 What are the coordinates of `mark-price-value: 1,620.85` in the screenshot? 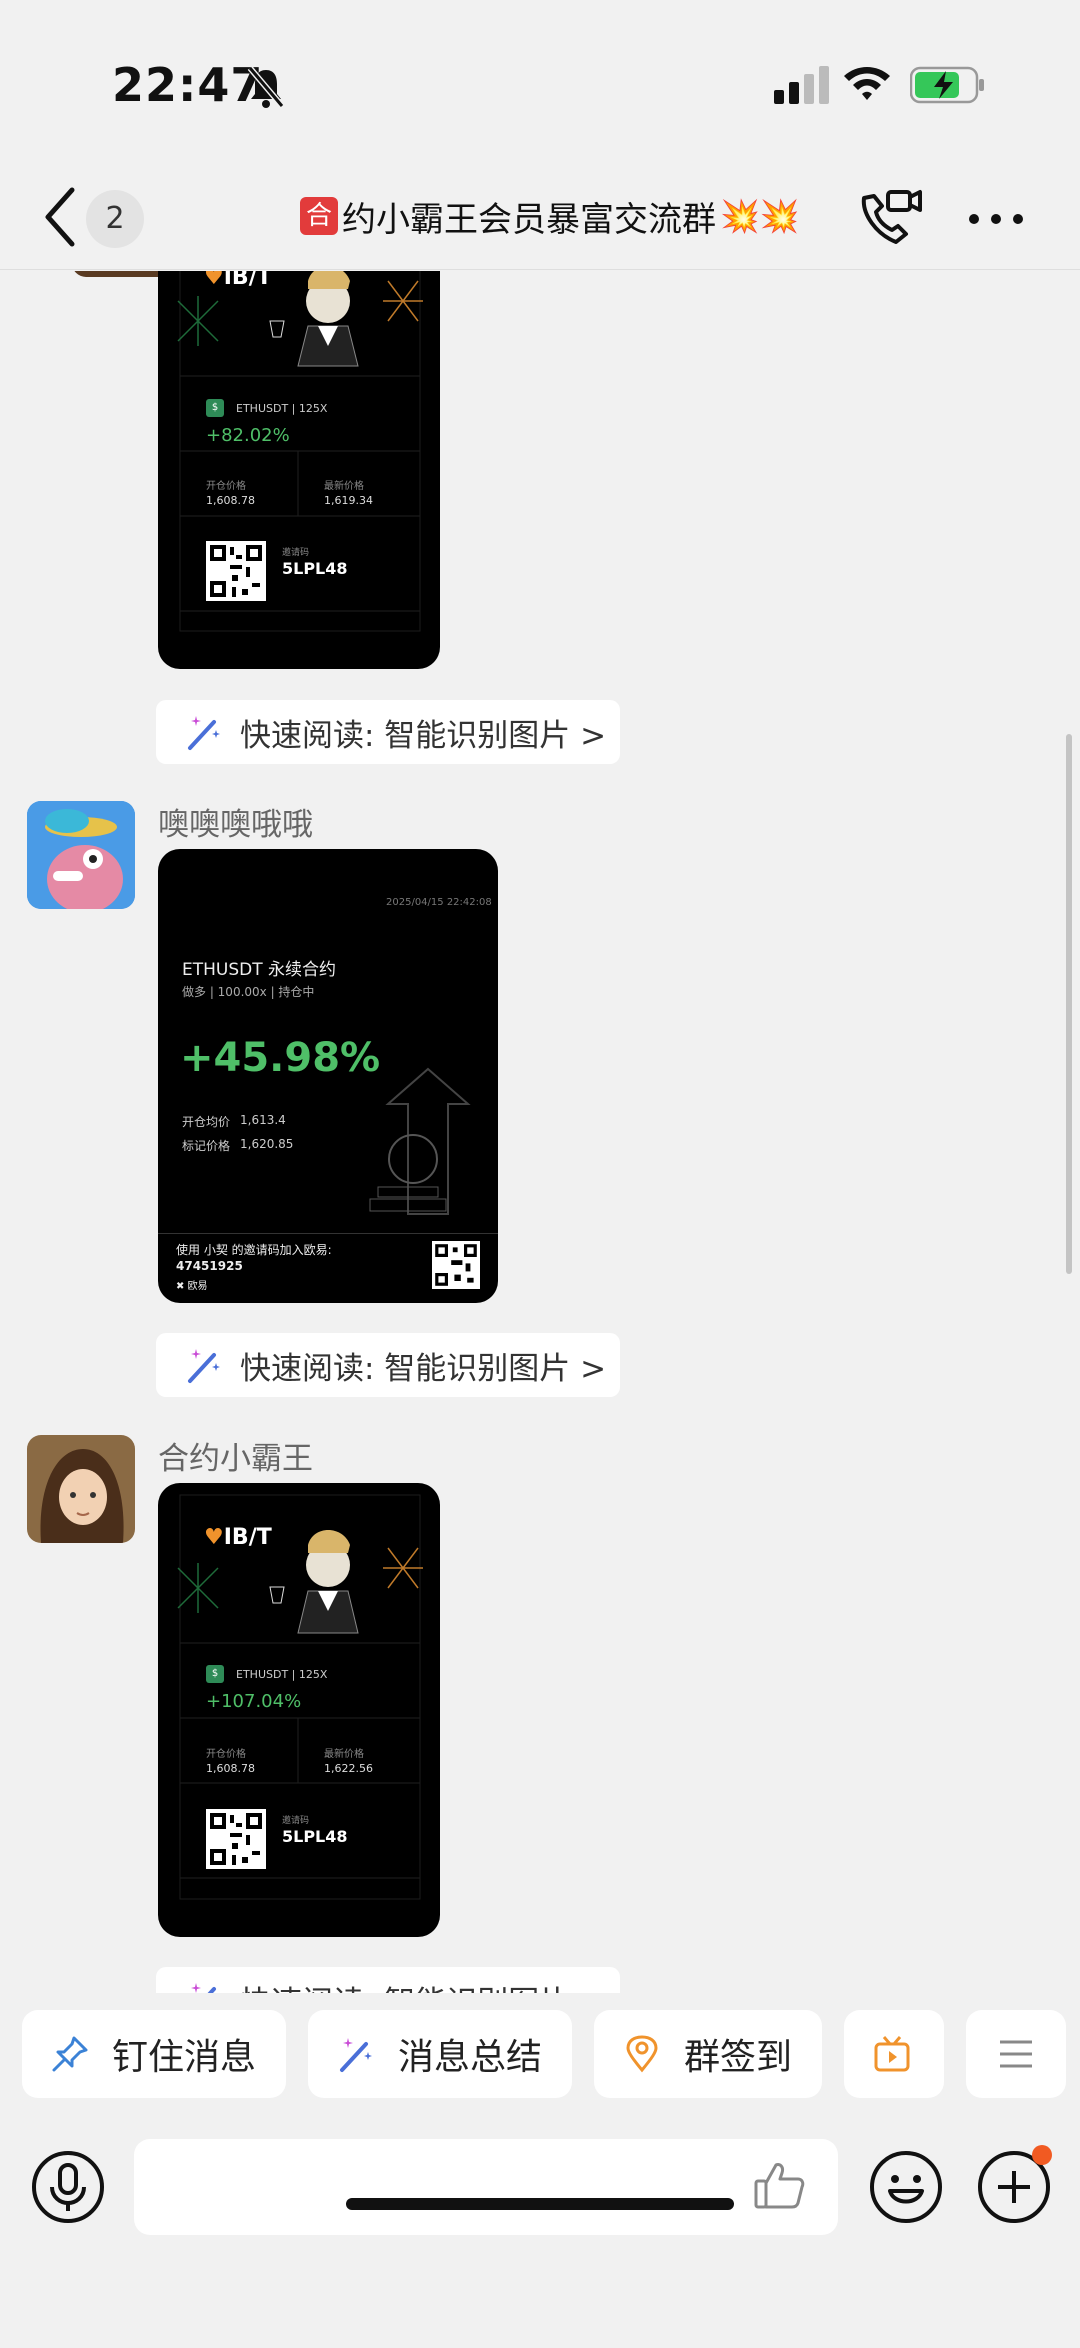 It's located at (267, 1144).